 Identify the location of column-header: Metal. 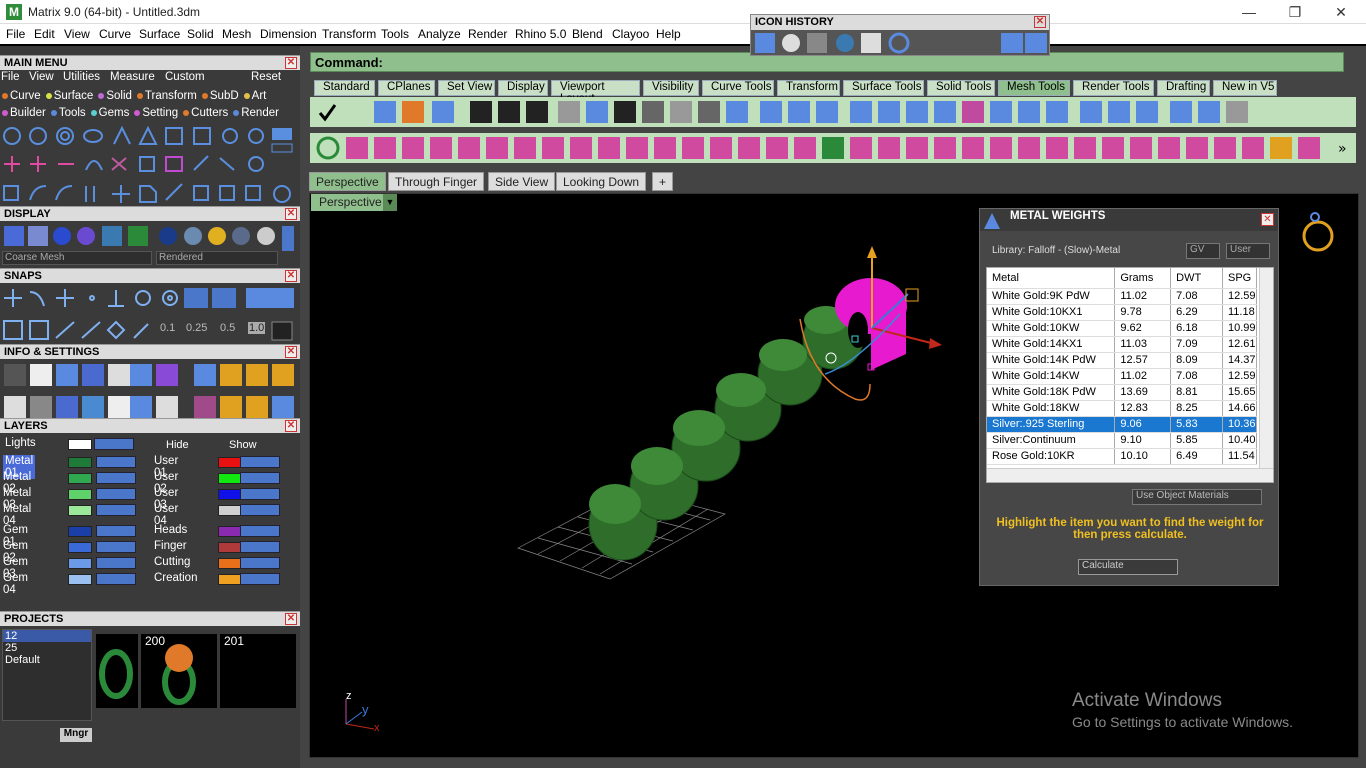
(1051, 278).